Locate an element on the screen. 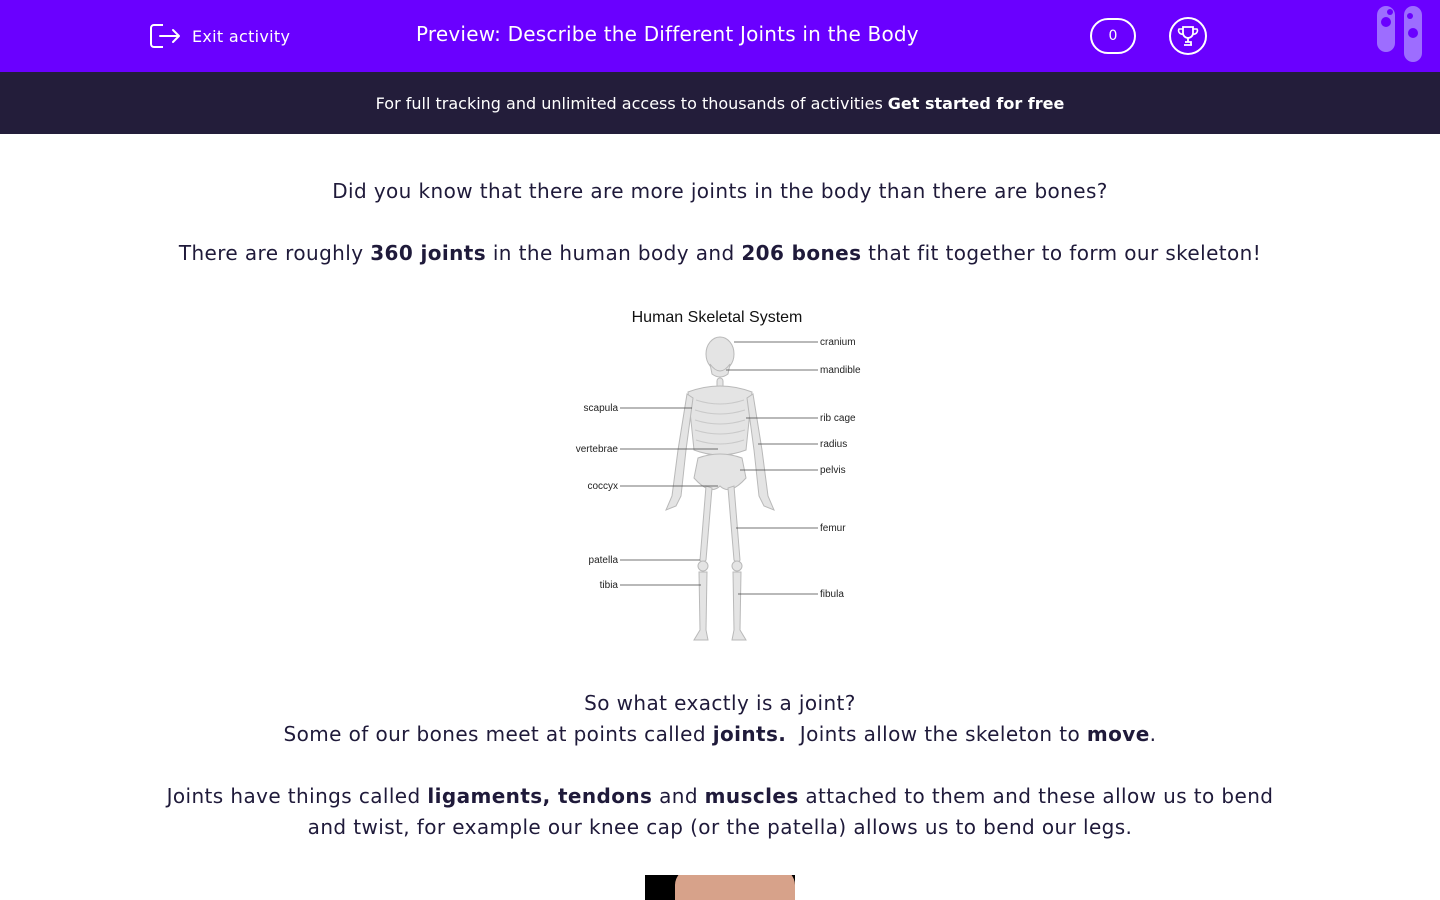  label-scapula: scapula is located at coordinates (601, 408).